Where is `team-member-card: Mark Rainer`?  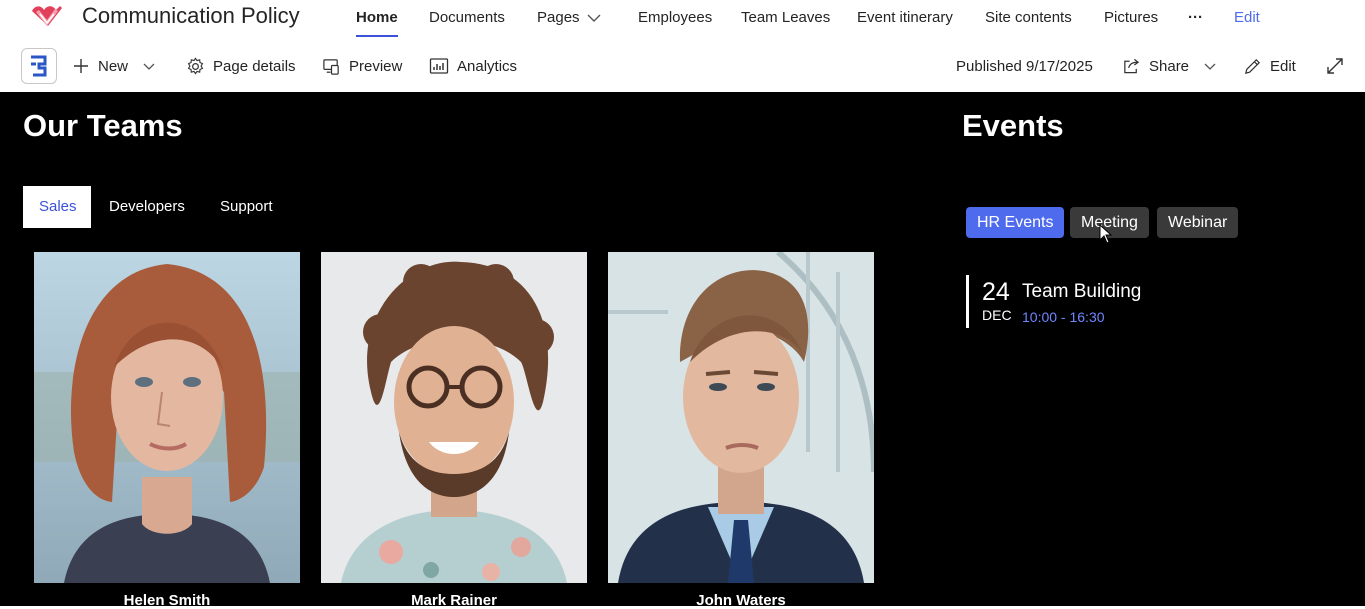
team-member-card: Mark Rainer is located at coordinates (454, 430).